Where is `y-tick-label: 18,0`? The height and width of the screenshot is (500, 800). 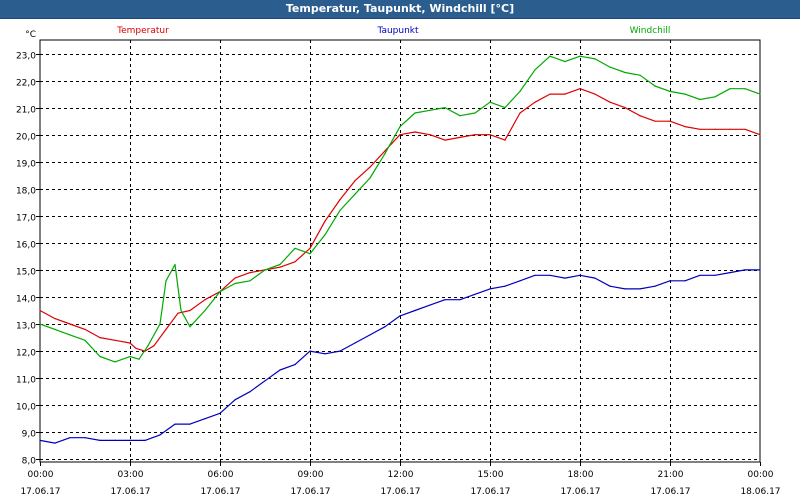
y-tick-label: 18,0 is located at coordinates (26, 192).